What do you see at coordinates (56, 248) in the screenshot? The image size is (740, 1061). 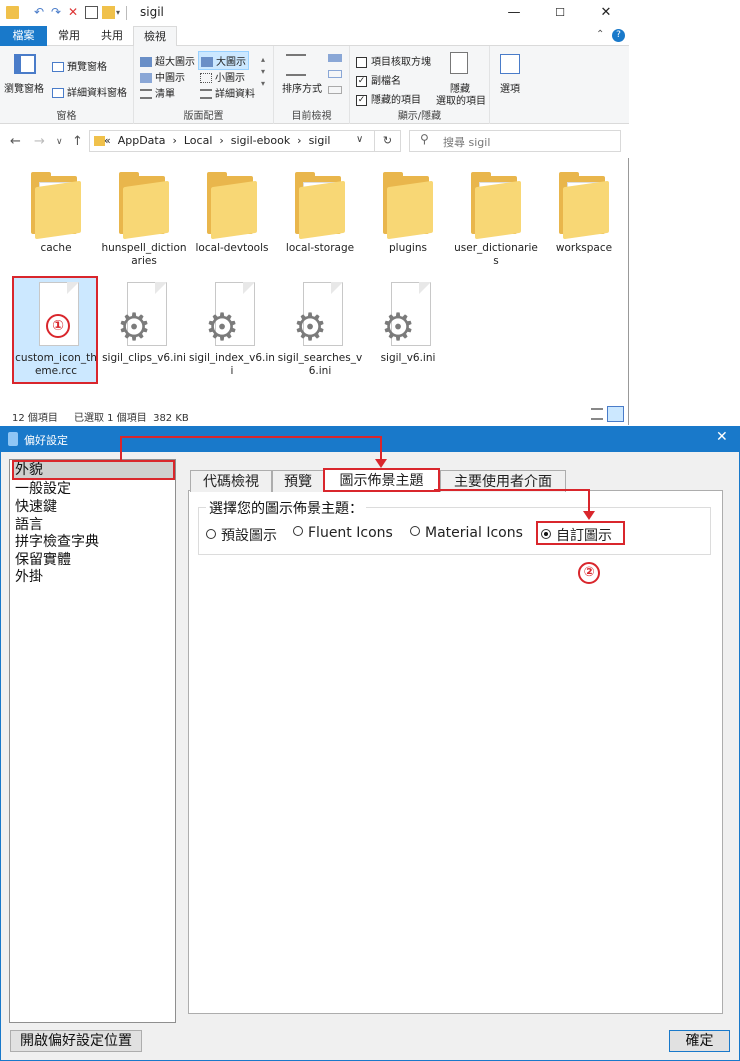 I see `item-name: cache` at bounding box center [56, 248].